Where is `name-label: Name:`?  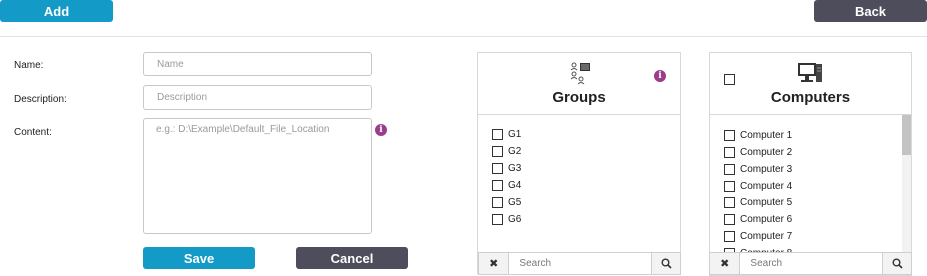
name-label: Name: is located at coordinates (29, 65).